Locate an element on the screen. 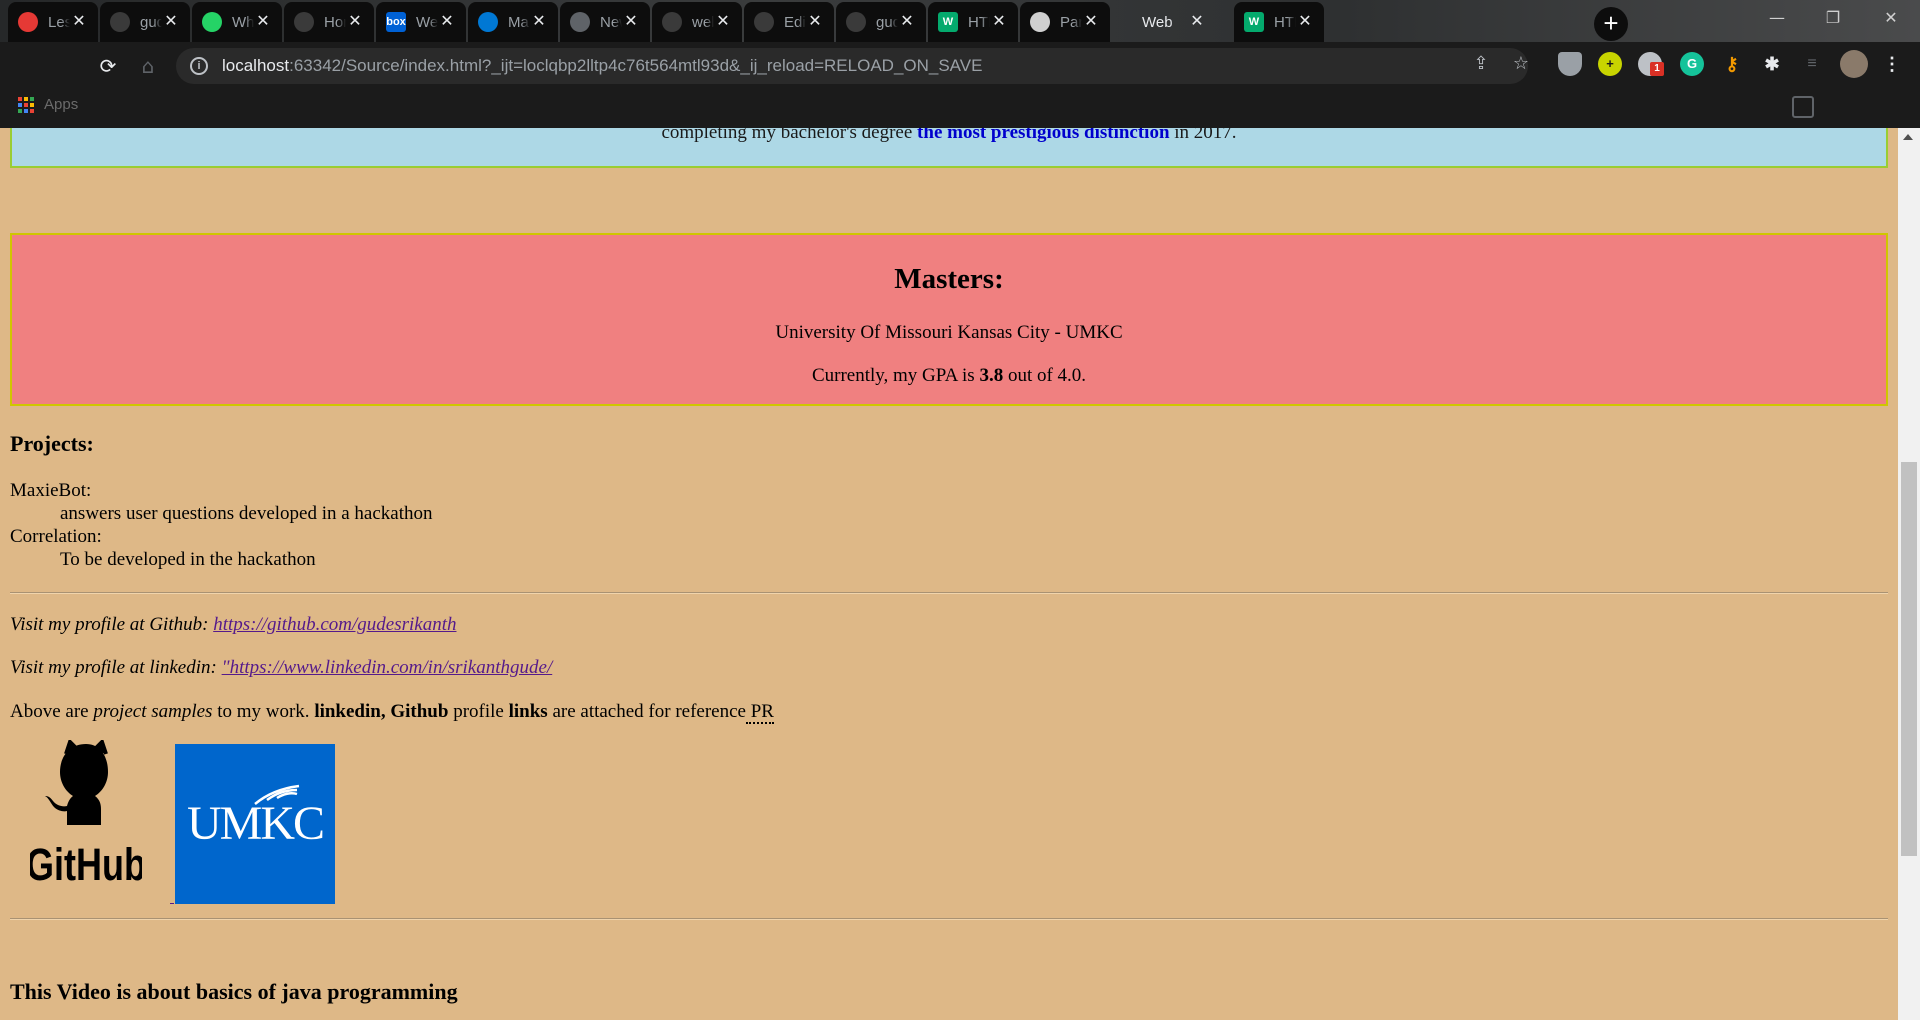 The width and height of the screenshot is (1920, 1020). extension-with-badge-icon: 1 is located at coordinates (1651, 64).